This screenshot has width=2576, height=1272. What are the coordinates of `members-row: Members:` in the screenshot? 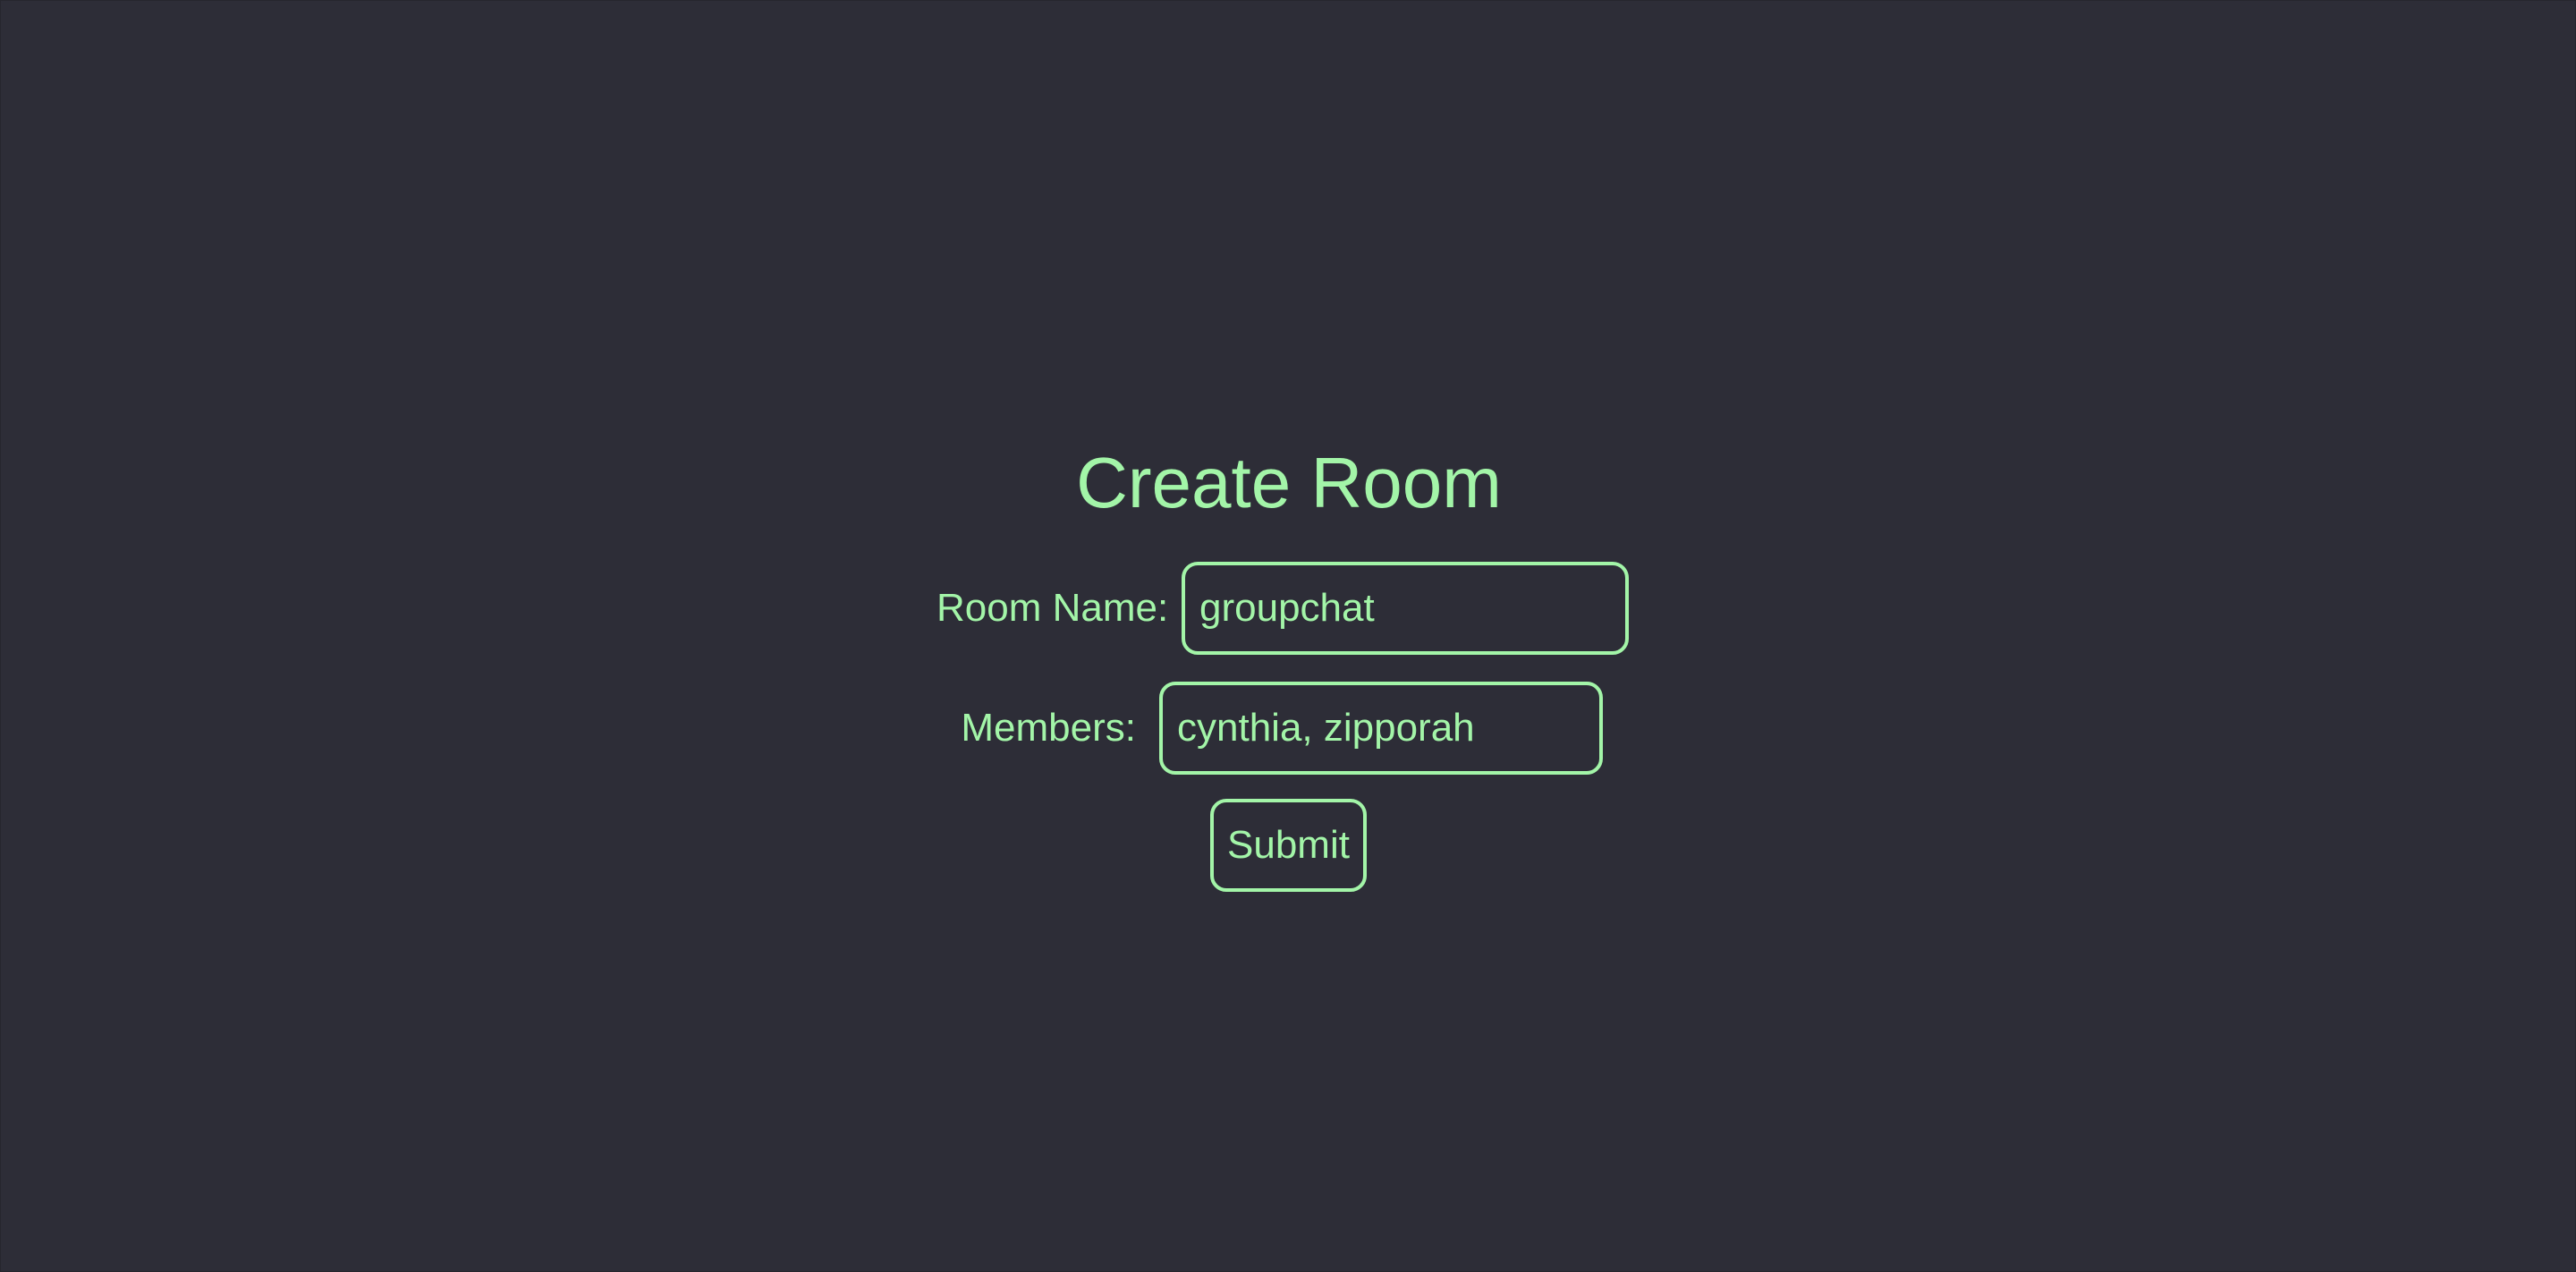 It's located at (1282, 728).